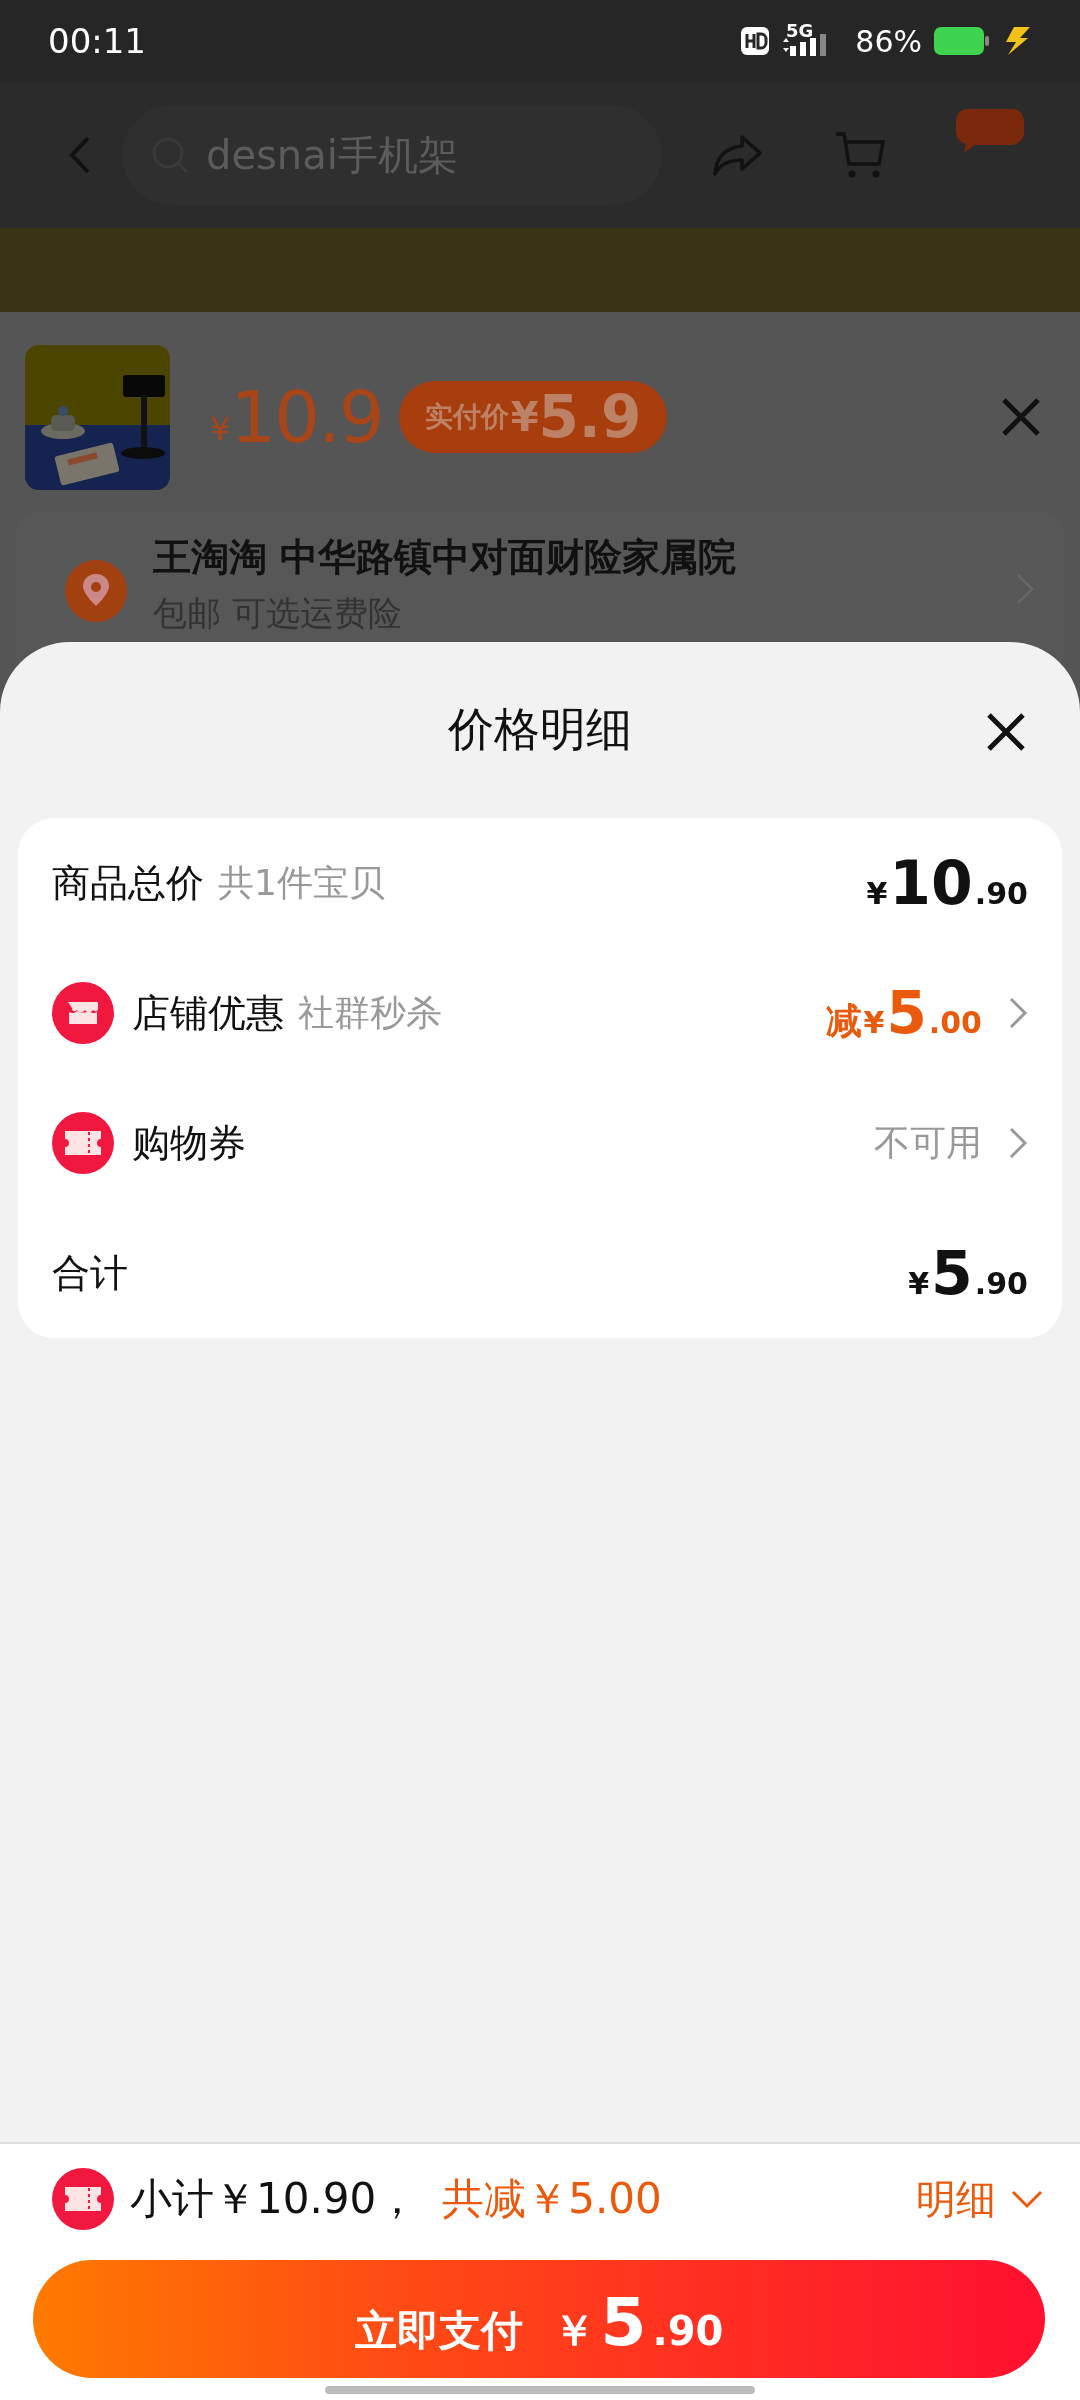 The image size is (1080, 2400). What do you see at coordinates (860, 155) in the screenshot?
I see `cart-icon` at bounding box center [860, 155].